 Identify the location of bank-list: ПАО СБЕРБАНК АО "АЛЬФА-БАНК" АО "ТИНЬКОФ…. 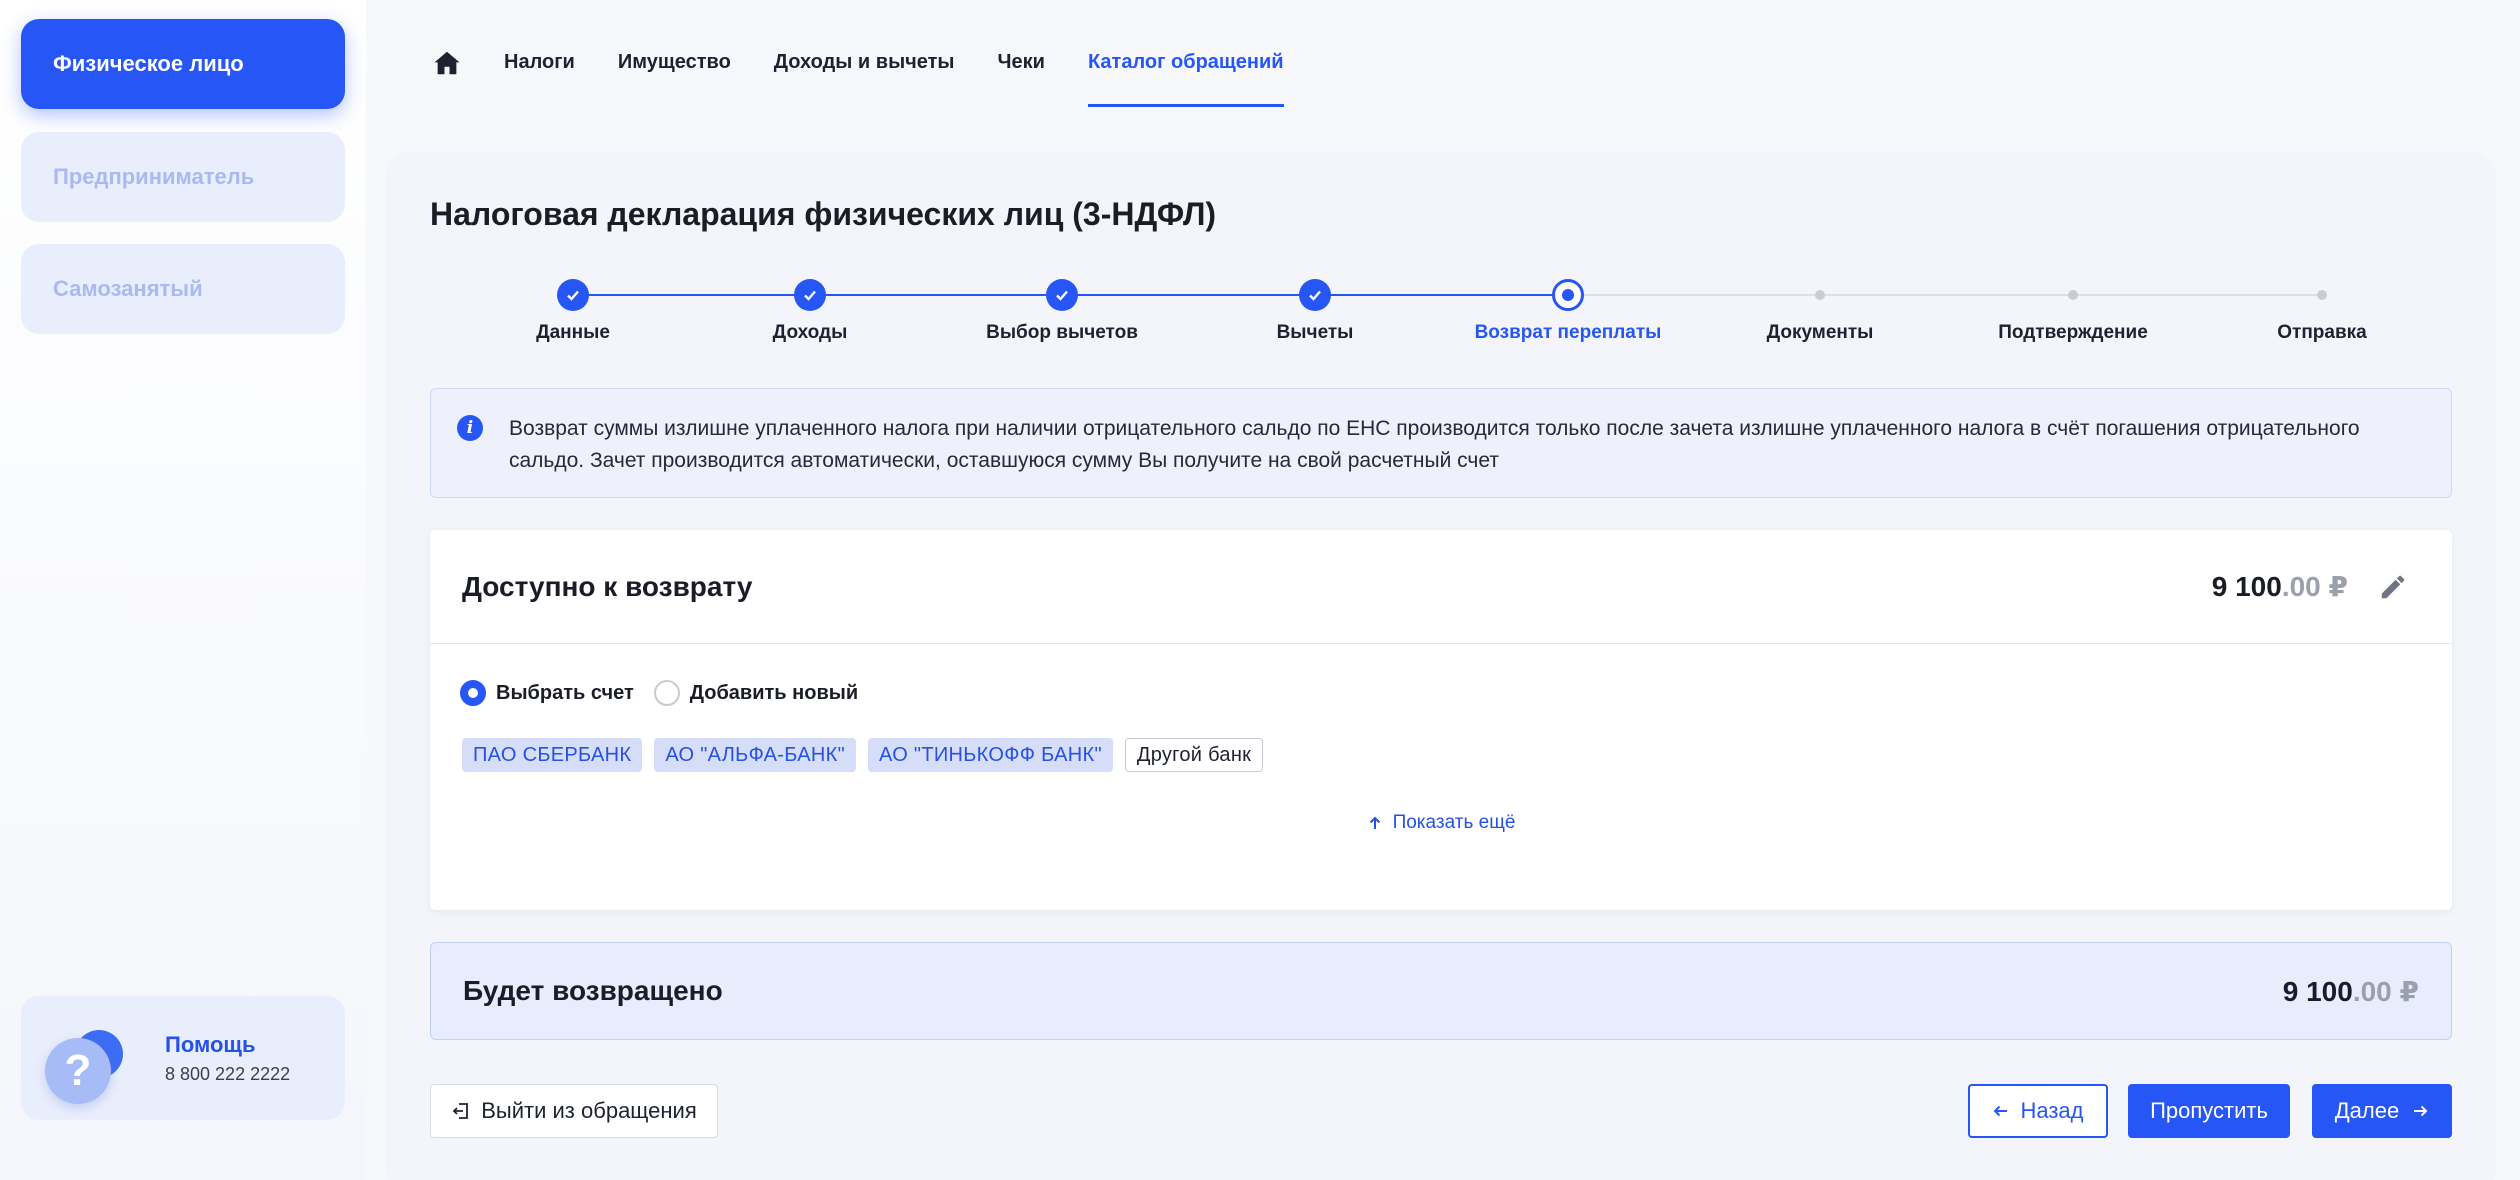
(868, 755).